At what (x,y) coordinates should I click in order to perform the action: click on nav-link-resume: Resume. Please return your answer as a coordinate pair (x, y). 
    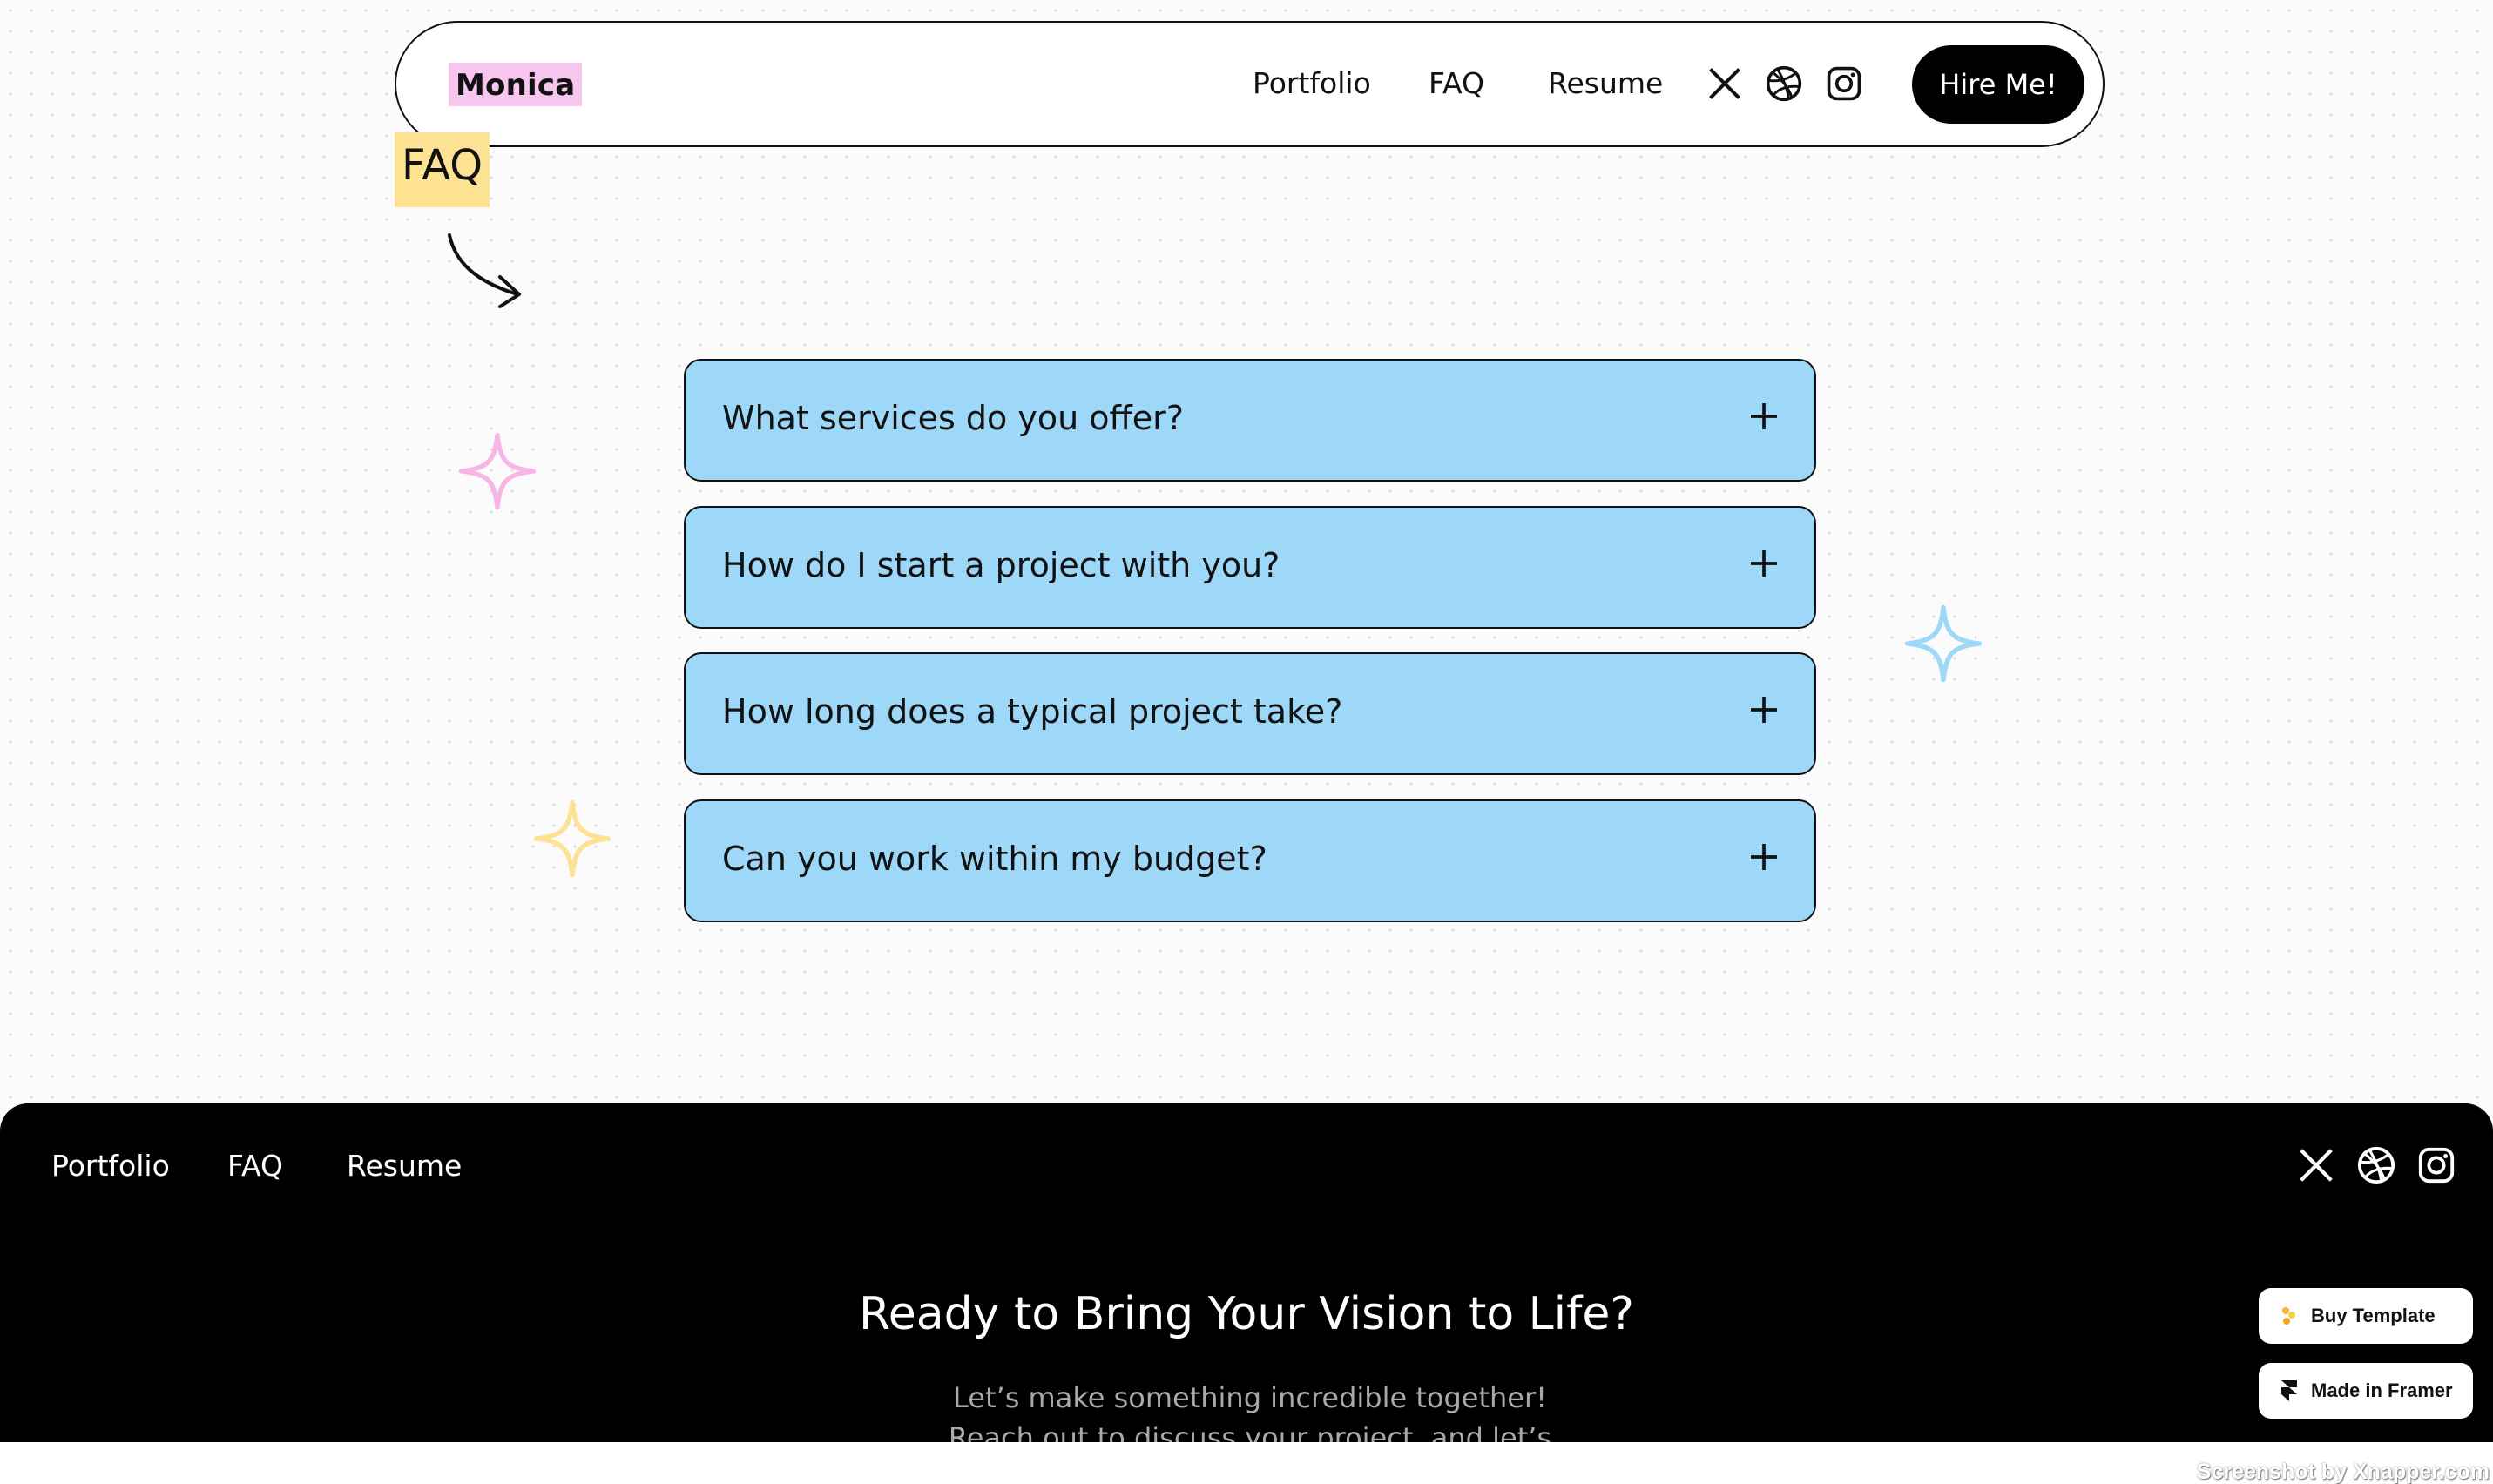
    Looking at the image, I should click on (1606, 83).